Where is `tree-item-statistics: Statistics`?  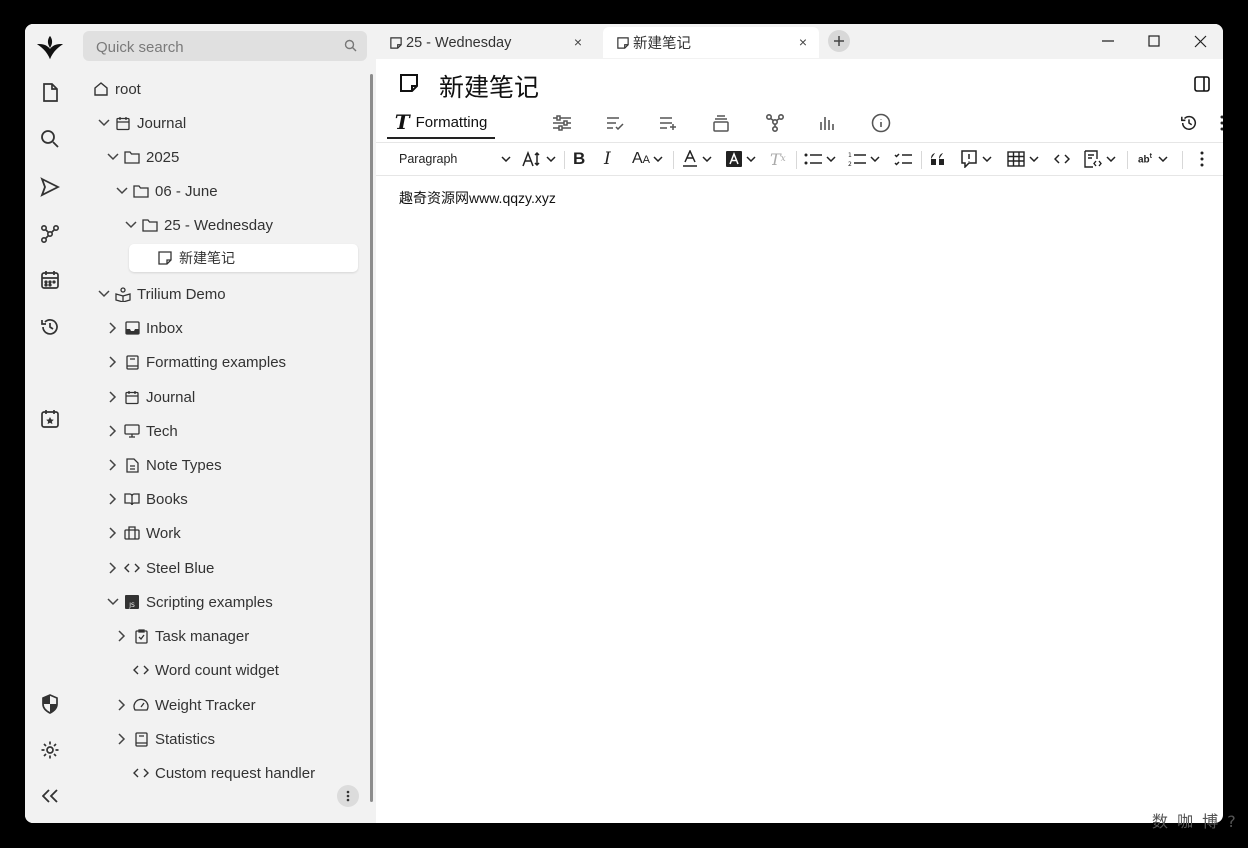
tree-item-statistics: Statistics is located at coordinates (164, 739).